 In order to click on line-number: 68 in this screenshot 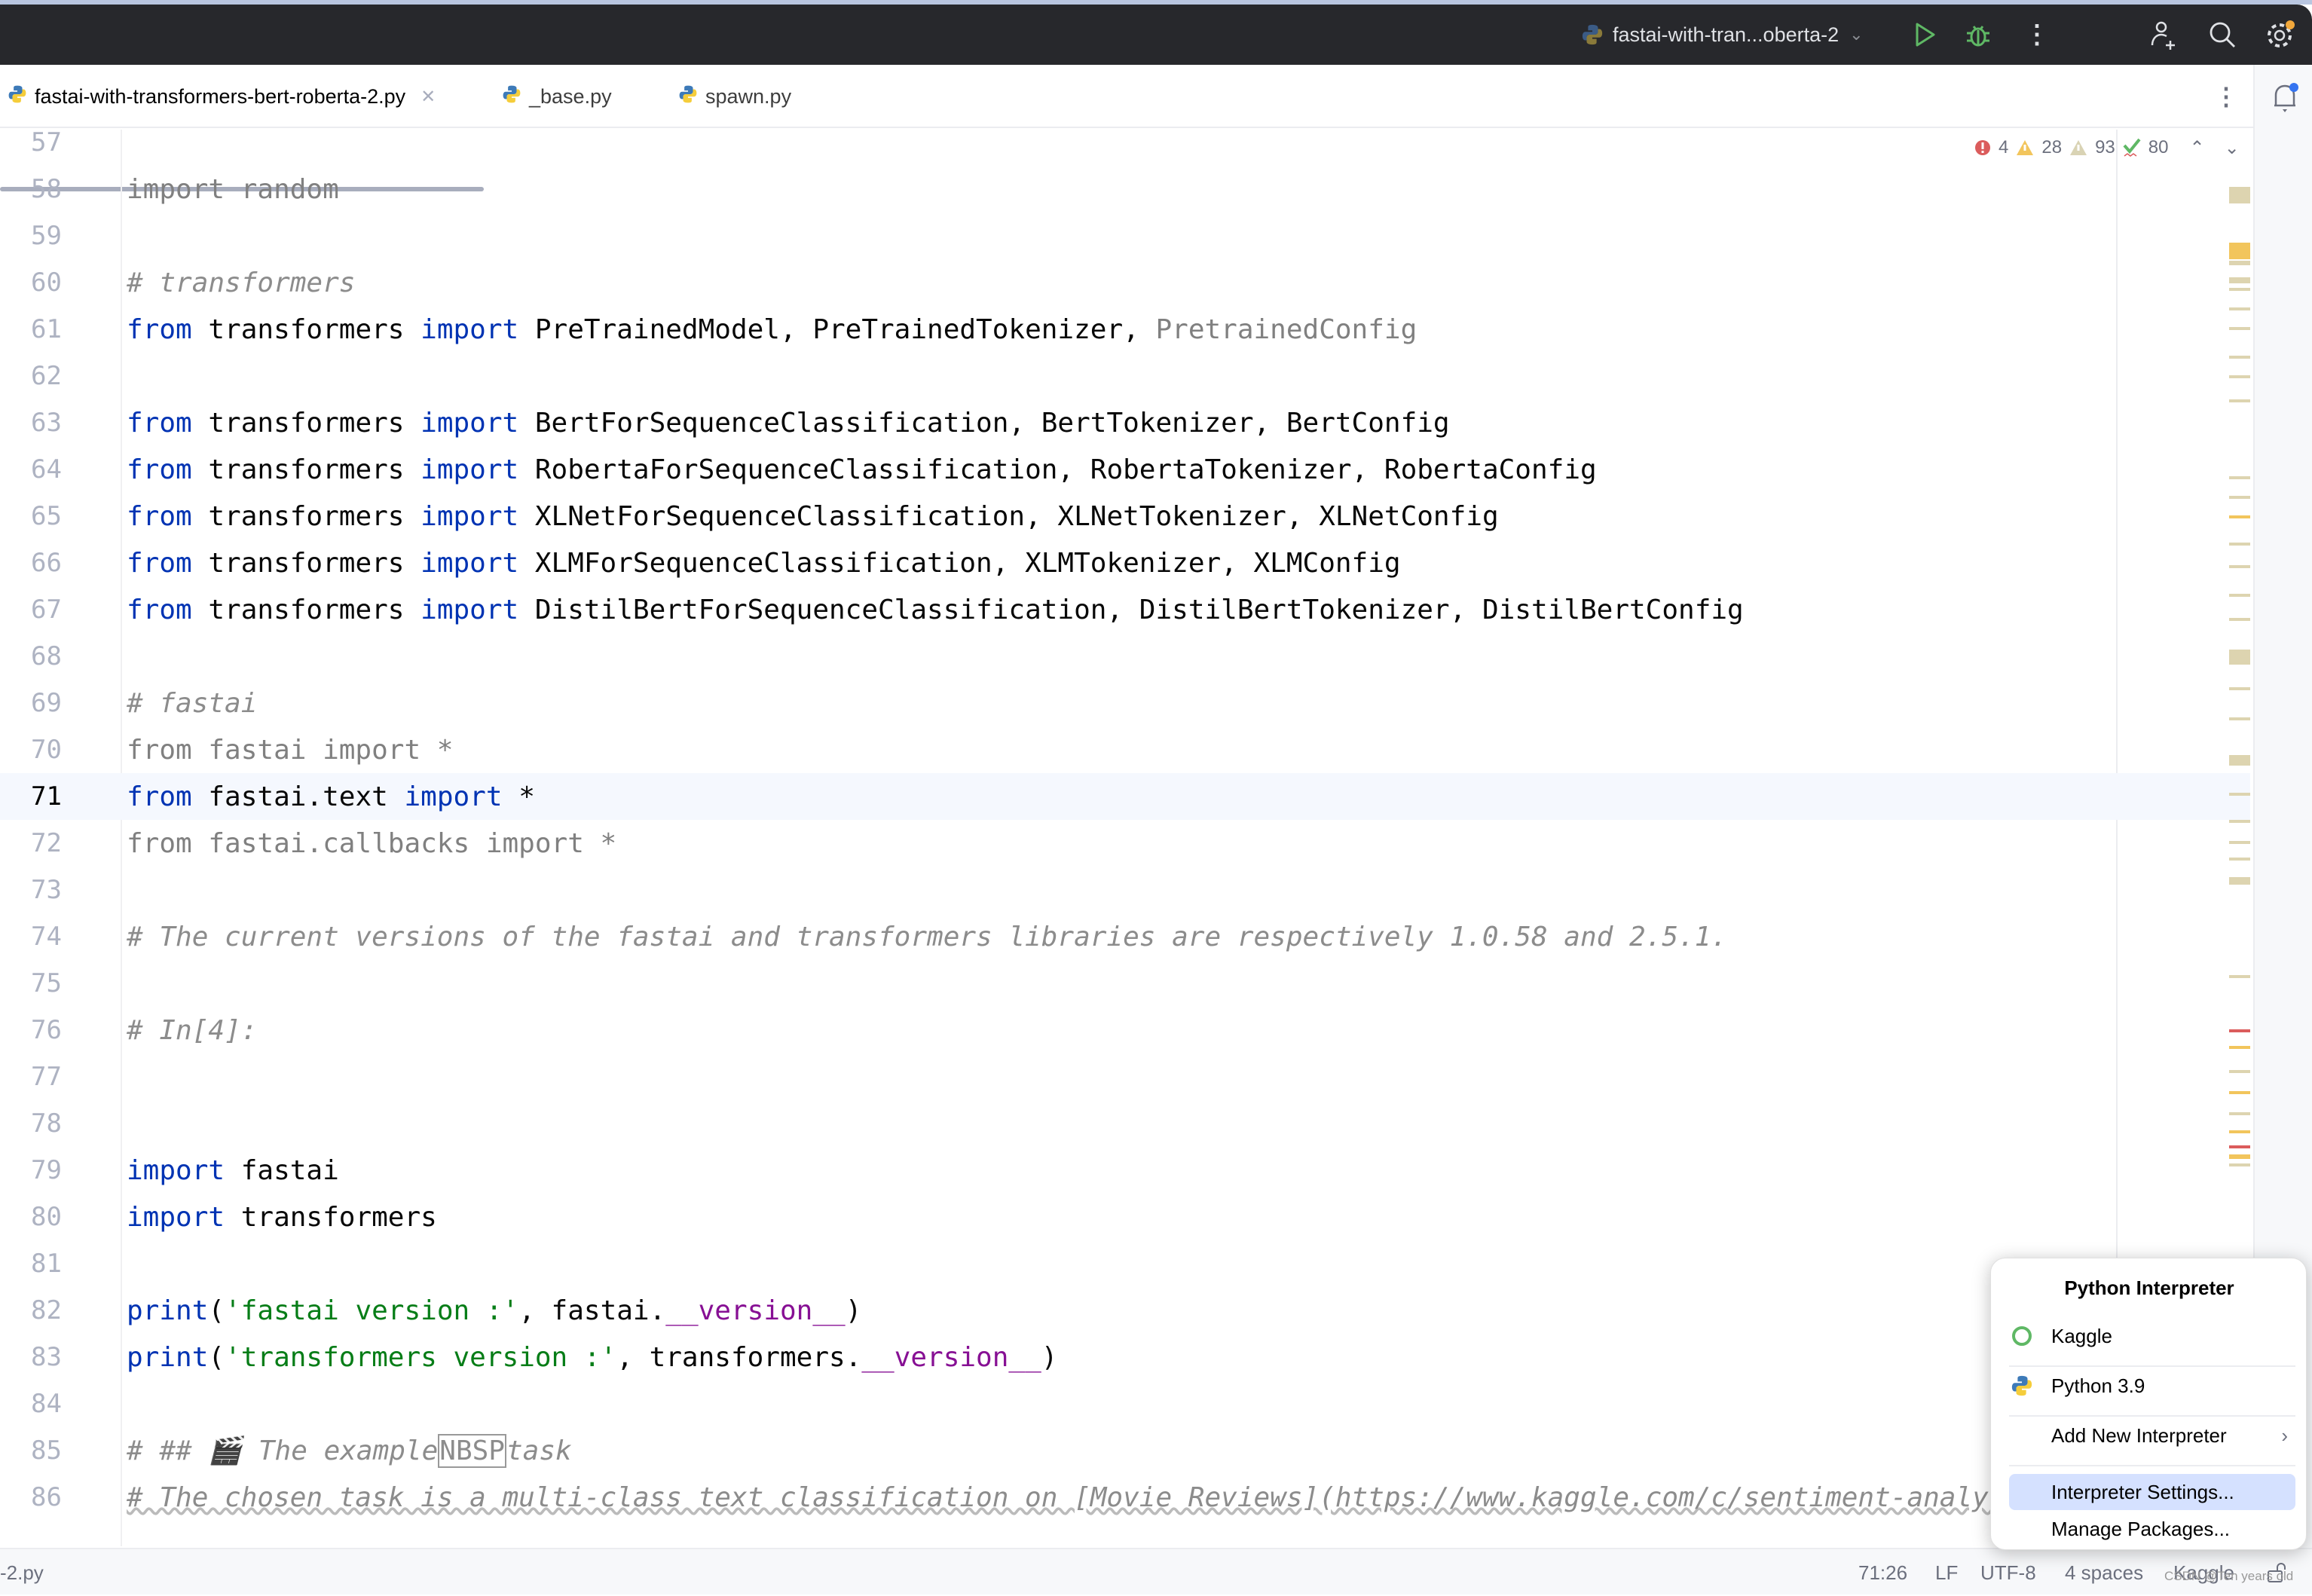, I will do `click(31, 656)`.